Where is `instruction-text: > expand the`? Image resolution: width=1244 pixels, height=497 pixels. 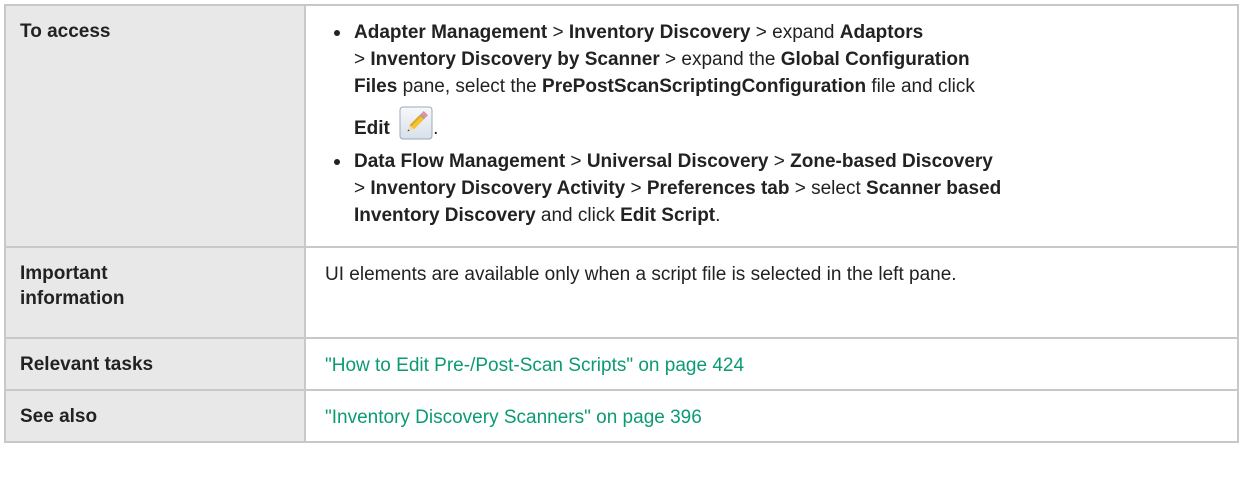 instruction-text: > expand the is located at coordinates (720, 59).